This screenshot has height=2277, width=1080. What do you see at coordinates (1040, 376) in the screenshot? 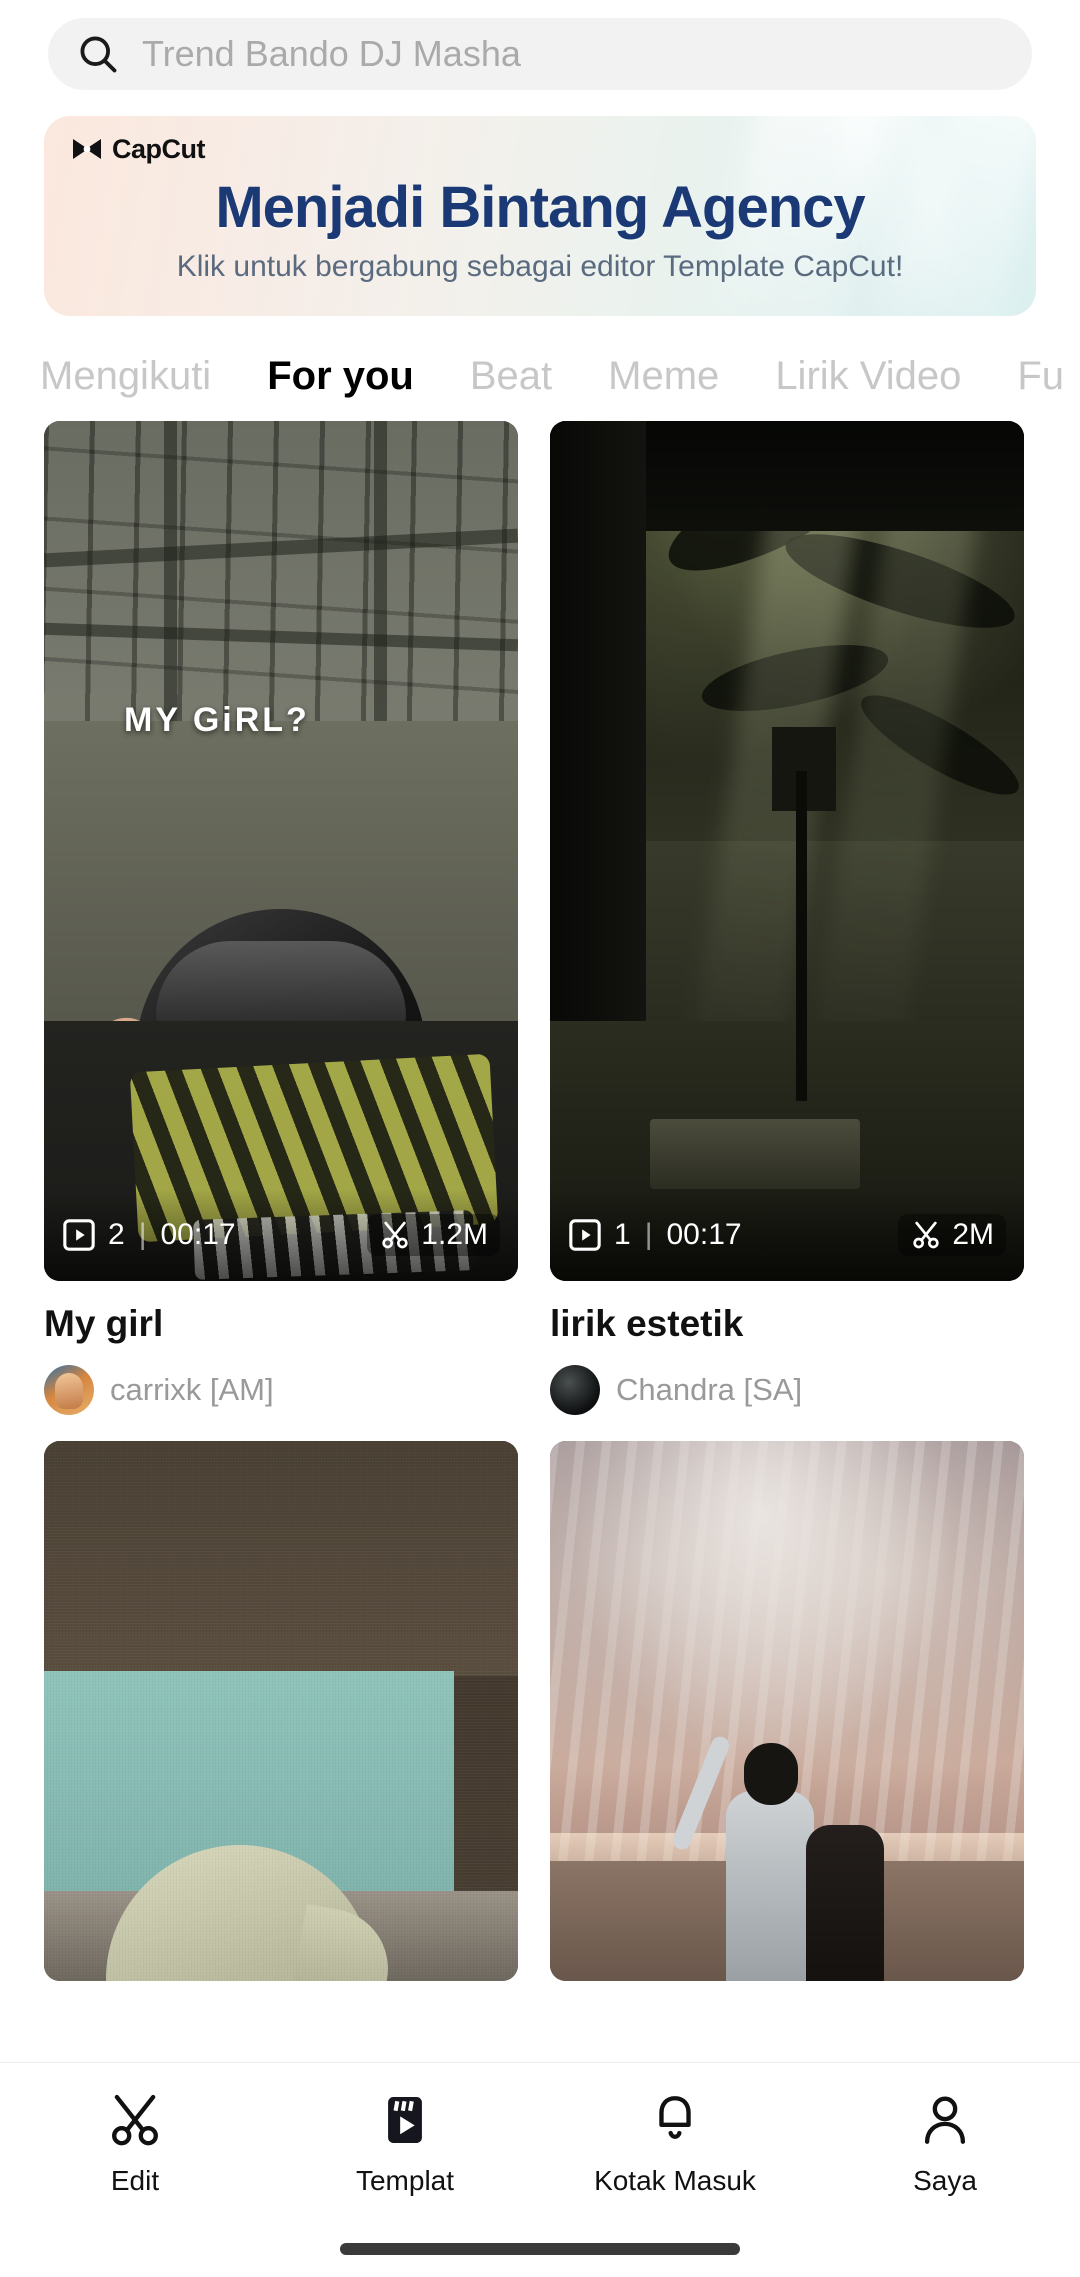
I see `tab-fun: Fu` at bounding box center [1040, 376].